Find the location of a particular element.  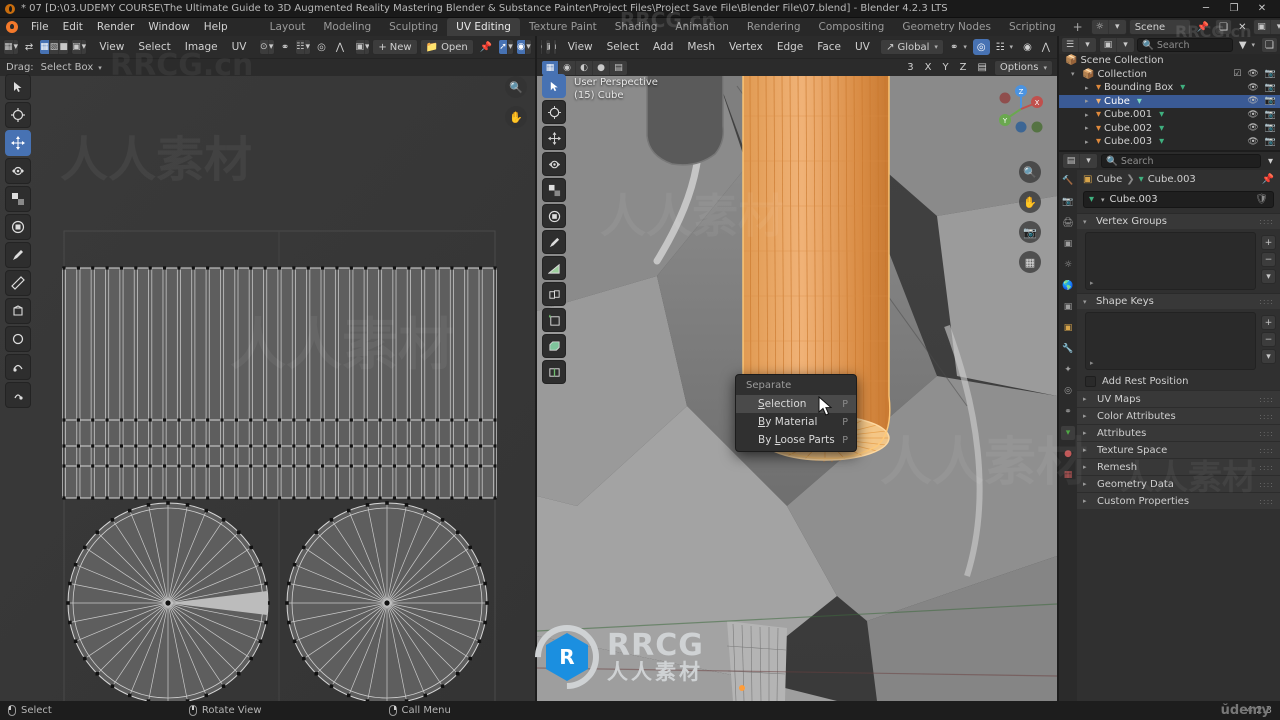

tab-scripting: Scripting is located at coordinates (1032, 27).